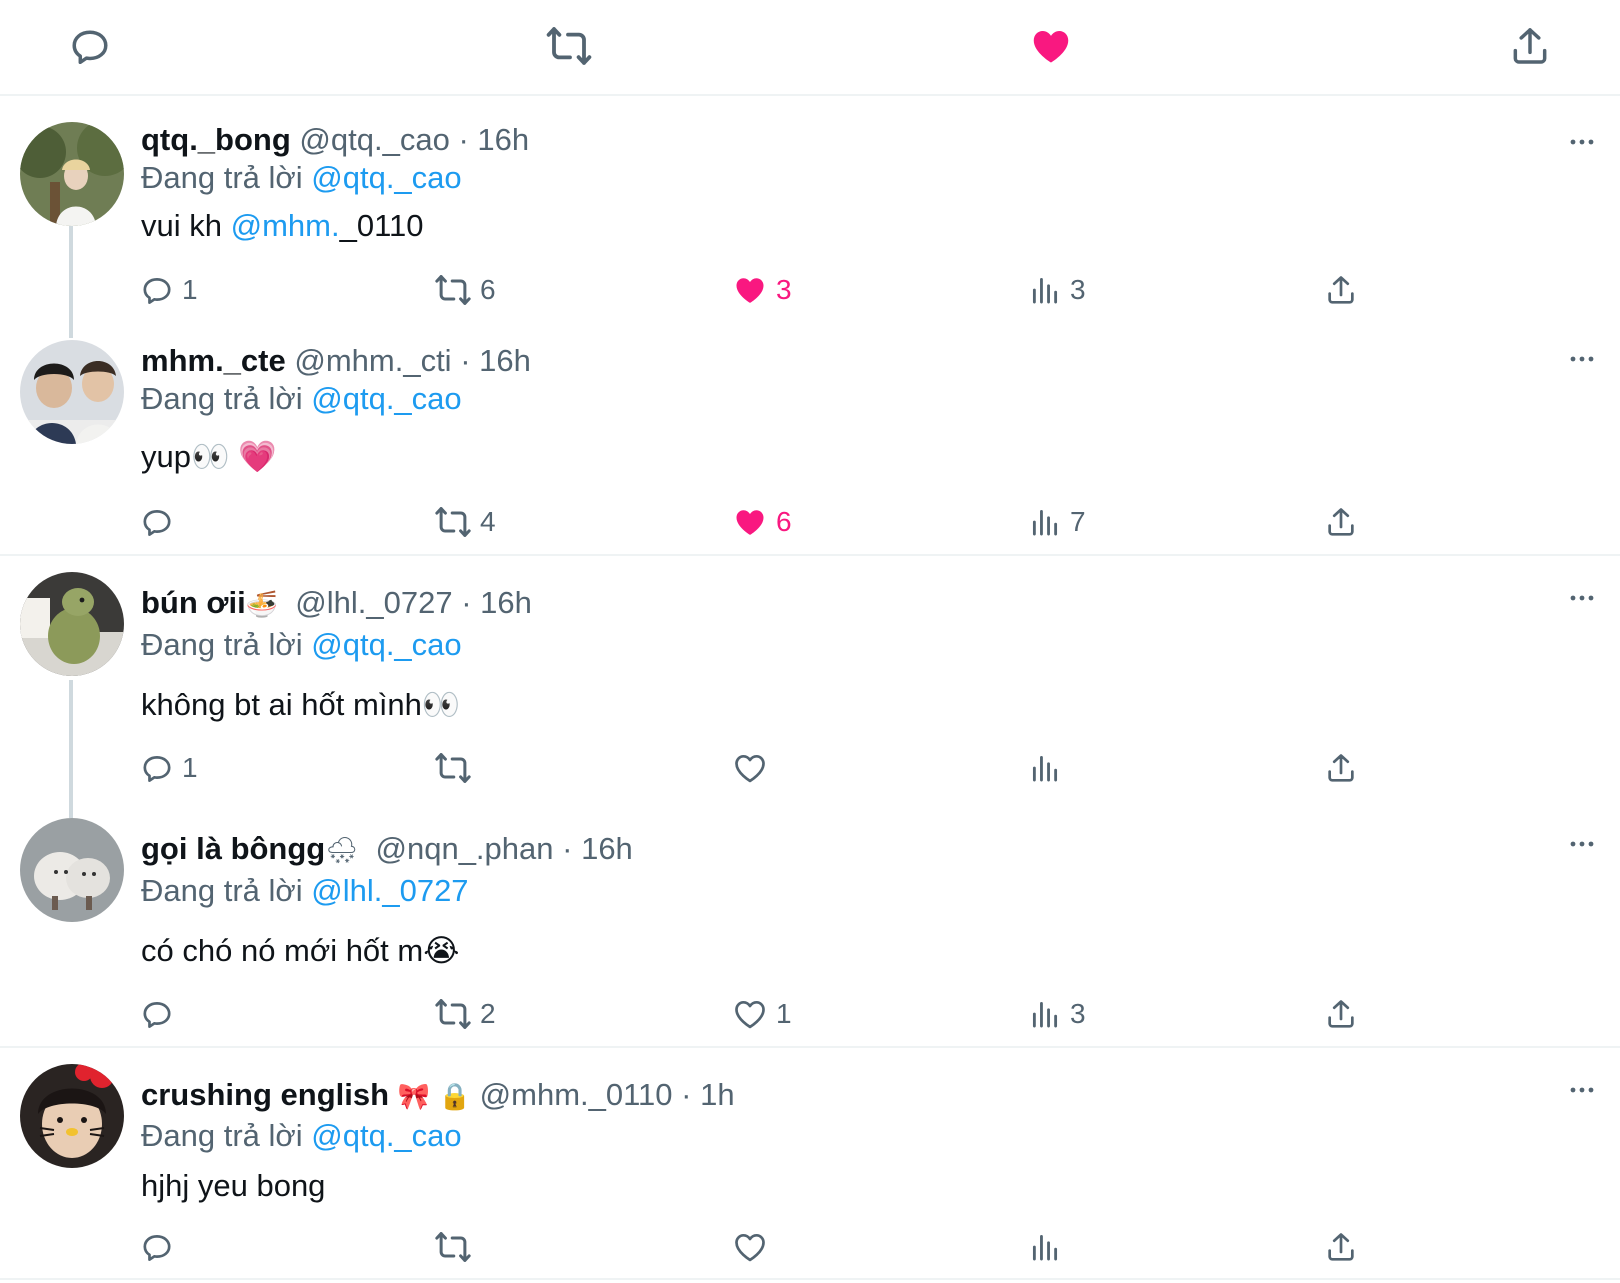 The image size is (1620, 1283). Describe the element at coordinates (465, 848) in the screenshot. I see `handle: @nqn_.phan` at that location.